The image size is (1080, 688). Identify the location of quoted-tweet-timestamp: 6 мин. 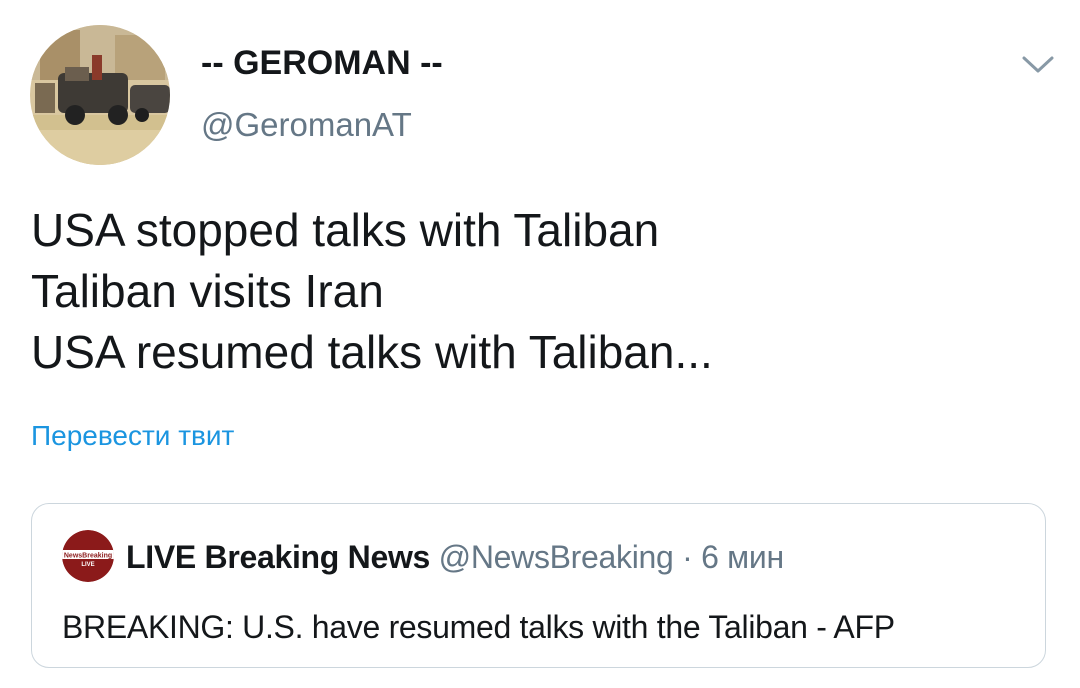
(742, 557).